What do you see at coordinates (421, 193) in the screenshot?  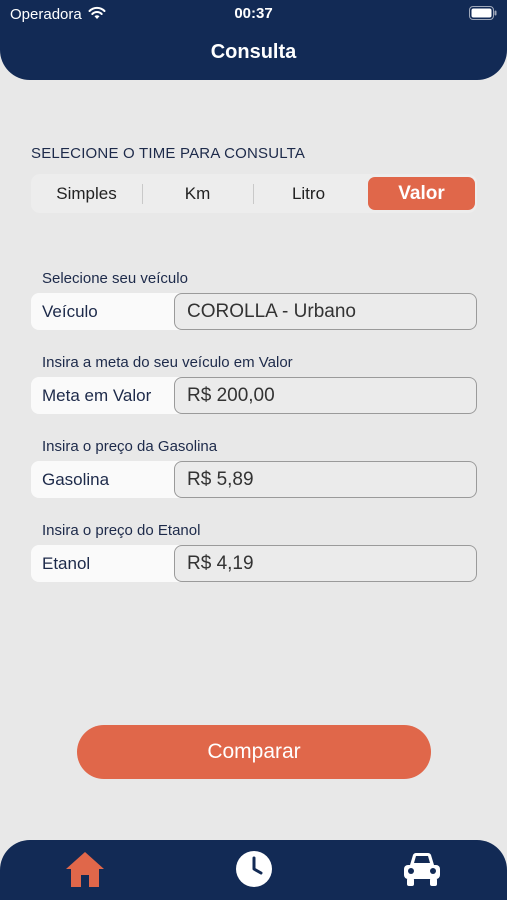 I see `segment-valor: Valor` at bounding box center [421, 193].